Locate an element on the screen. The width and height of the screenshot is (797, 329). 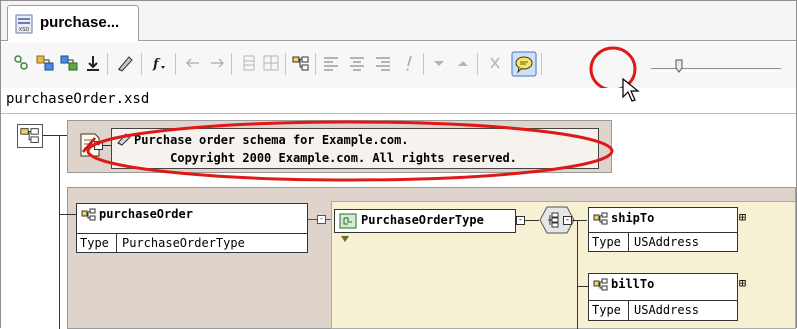
down-arrow-icon is located at coordinates (93, 63).